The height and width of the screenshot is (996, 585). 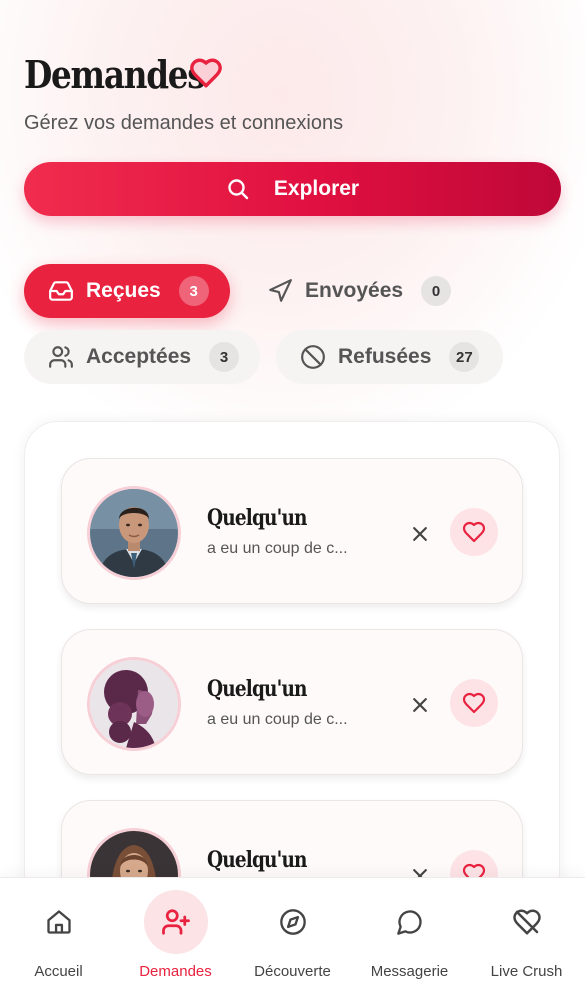 What do you see at coordinates (280, 290) in the screenshot?
I see `send-icon` at bounding box center [280, 290].